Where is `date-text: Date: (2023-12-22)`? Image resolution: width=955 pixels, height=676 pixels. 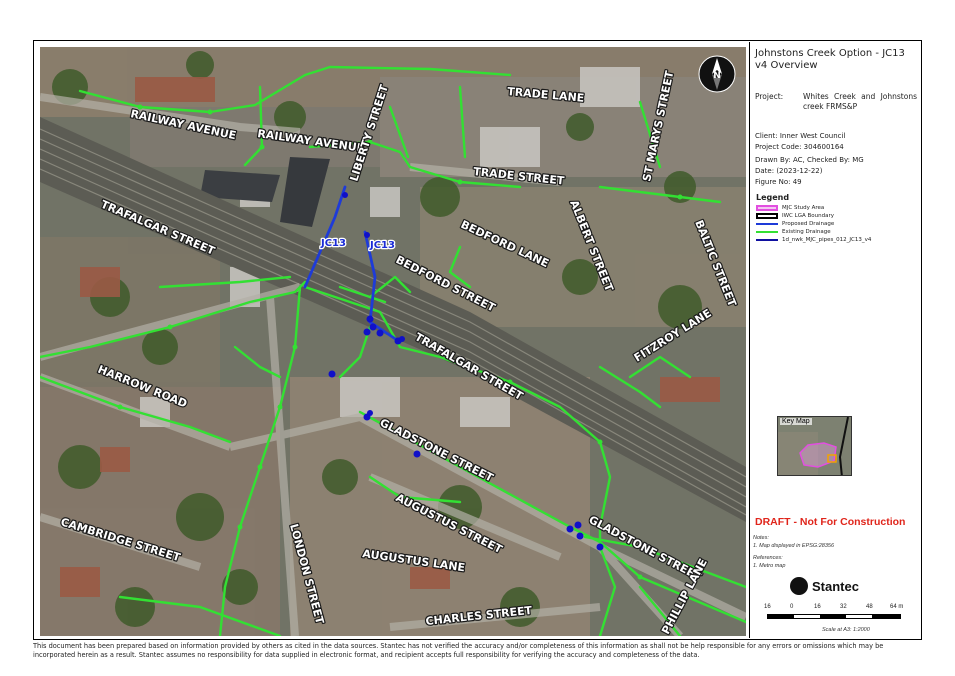
date-text: Date: (2023-12-22) is located at coordinates (789, 171).